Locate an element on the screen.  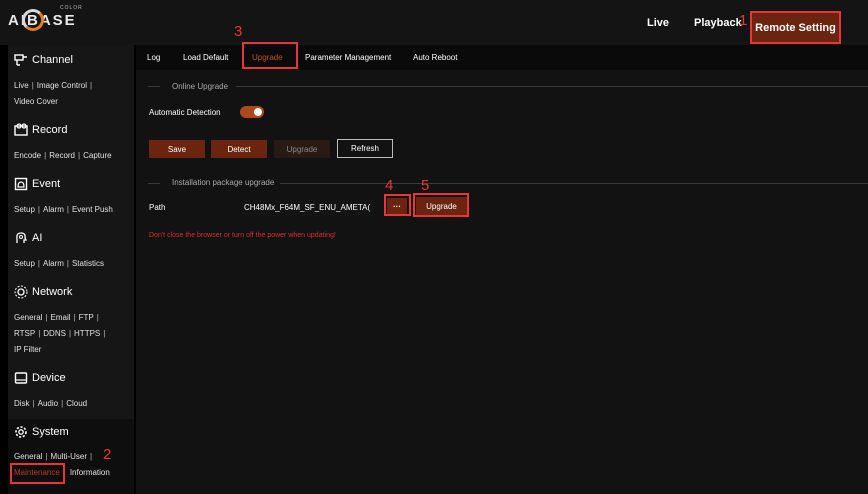
logo-ring-icon is located at coordinates (33, 20).